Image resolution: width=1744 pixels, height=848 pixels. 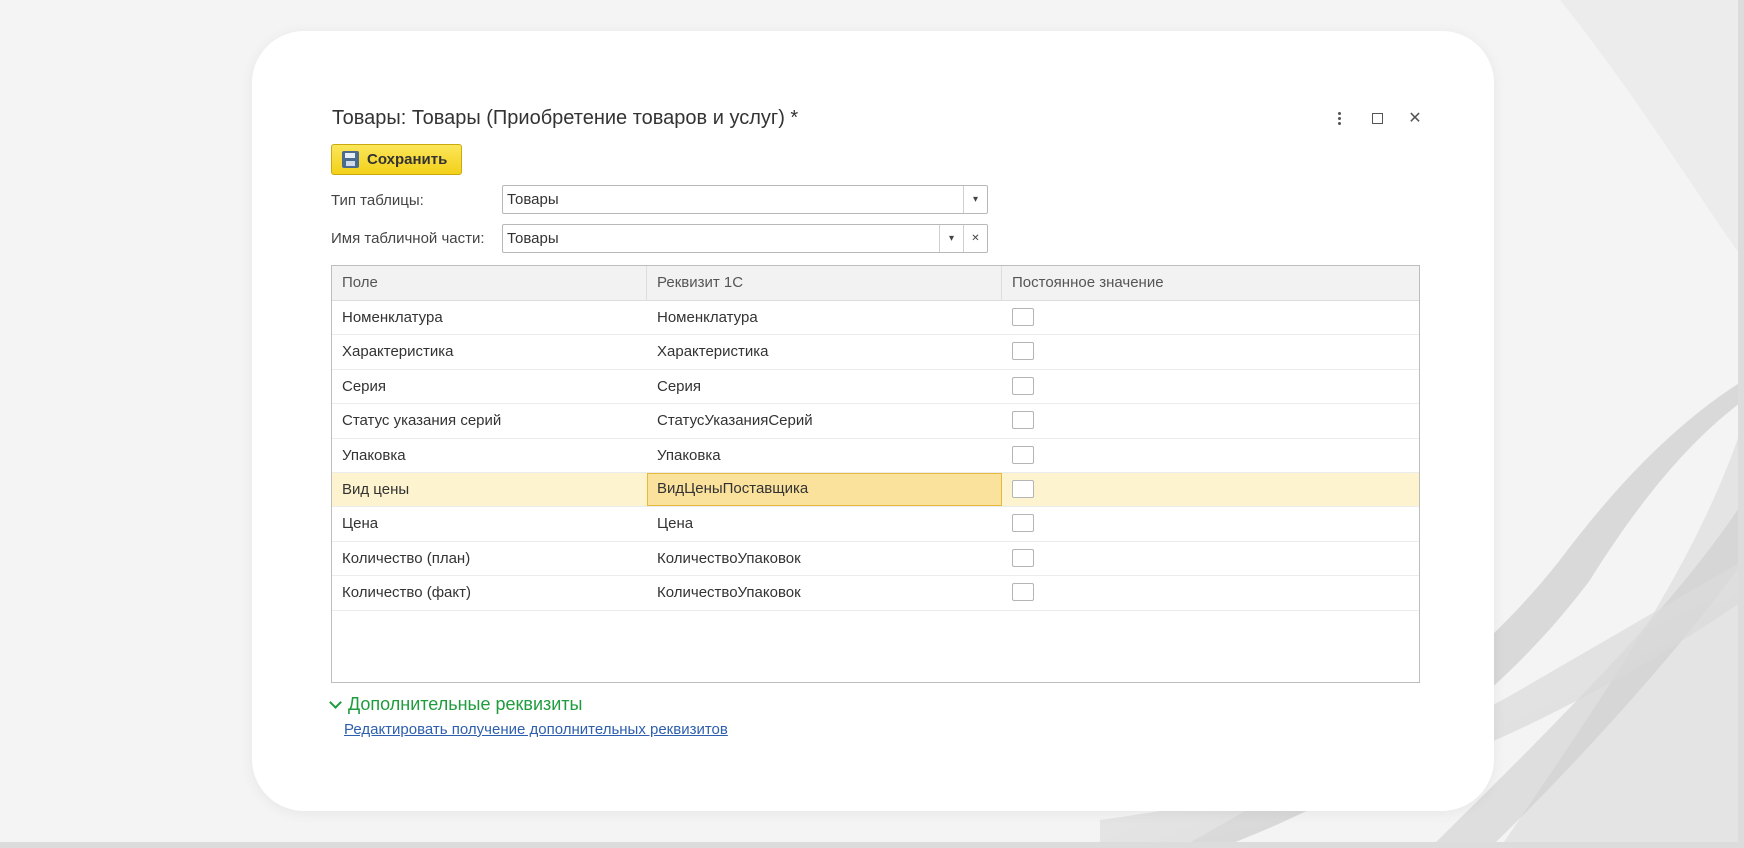 I want to click on additional-attributes-expander: Дополнительные реквизиты, so click(x=456, y=704).